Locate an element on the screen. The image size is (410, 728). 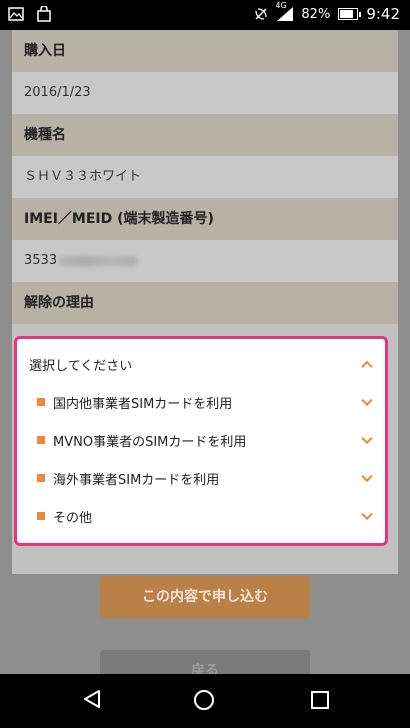
battery-percent: 82% is located at coordinates (316, 14).